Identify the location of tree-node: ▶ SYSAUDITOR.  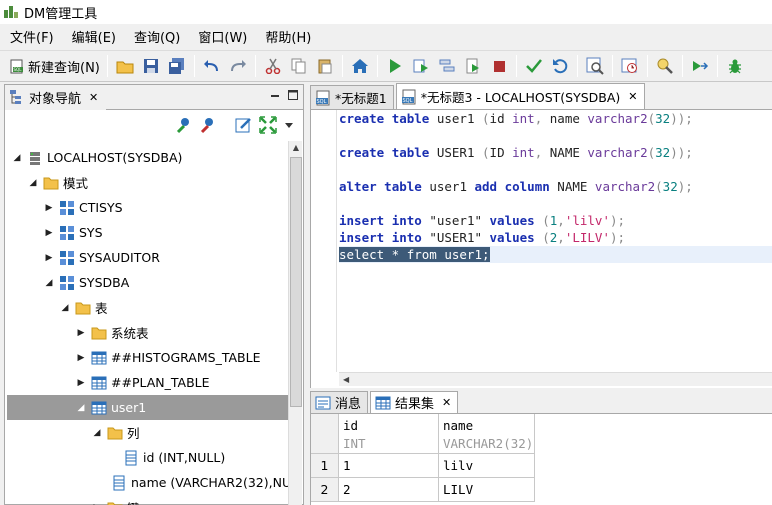
(148, 257).